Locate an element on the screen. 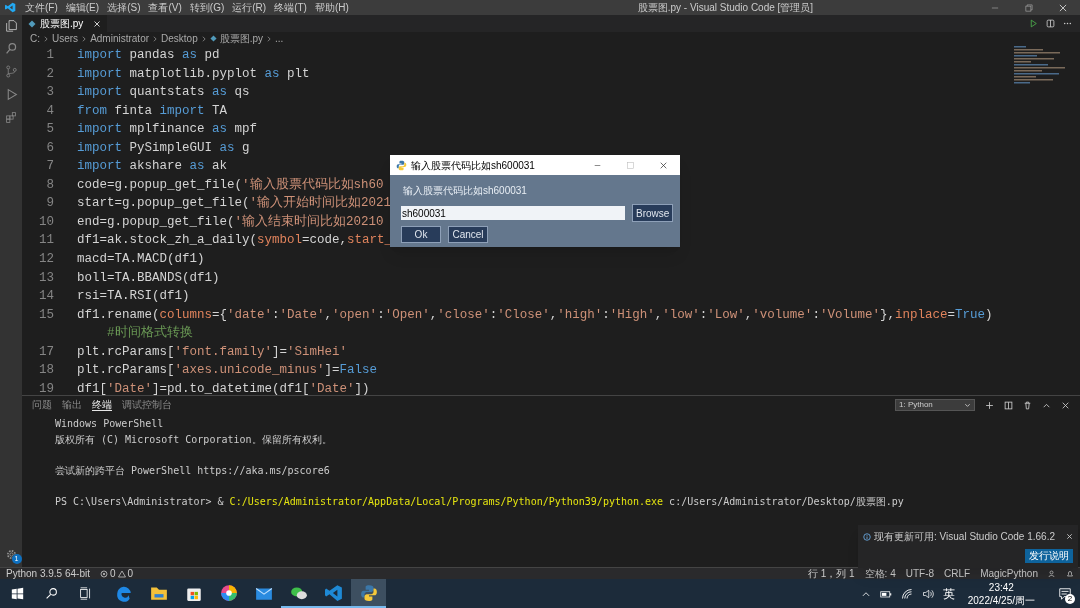 Image resolution: width=1080 pixels, height=608 pixels. code-line: end=g.popup_get_file('输入结束时间比如20210 is located at coordinates (230, 222).